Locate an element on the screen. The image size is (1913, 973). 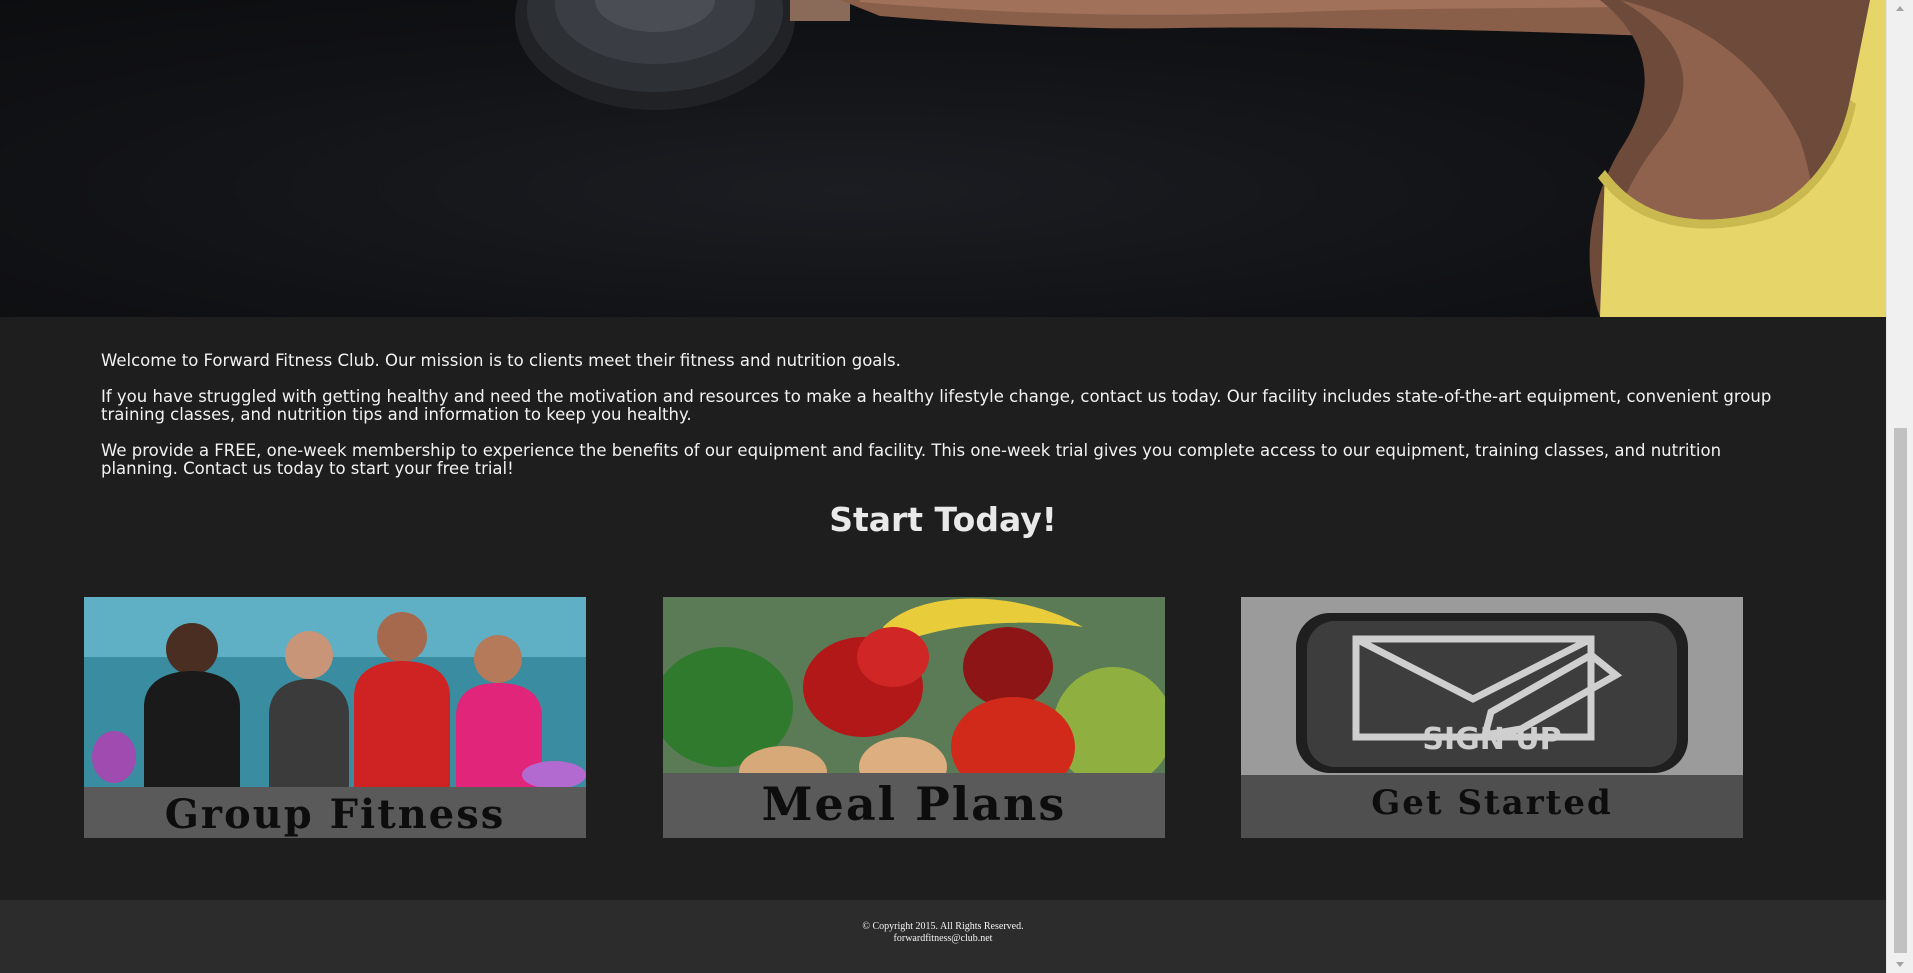
scrollbar-thumb is located at coordinates (1900, 690).